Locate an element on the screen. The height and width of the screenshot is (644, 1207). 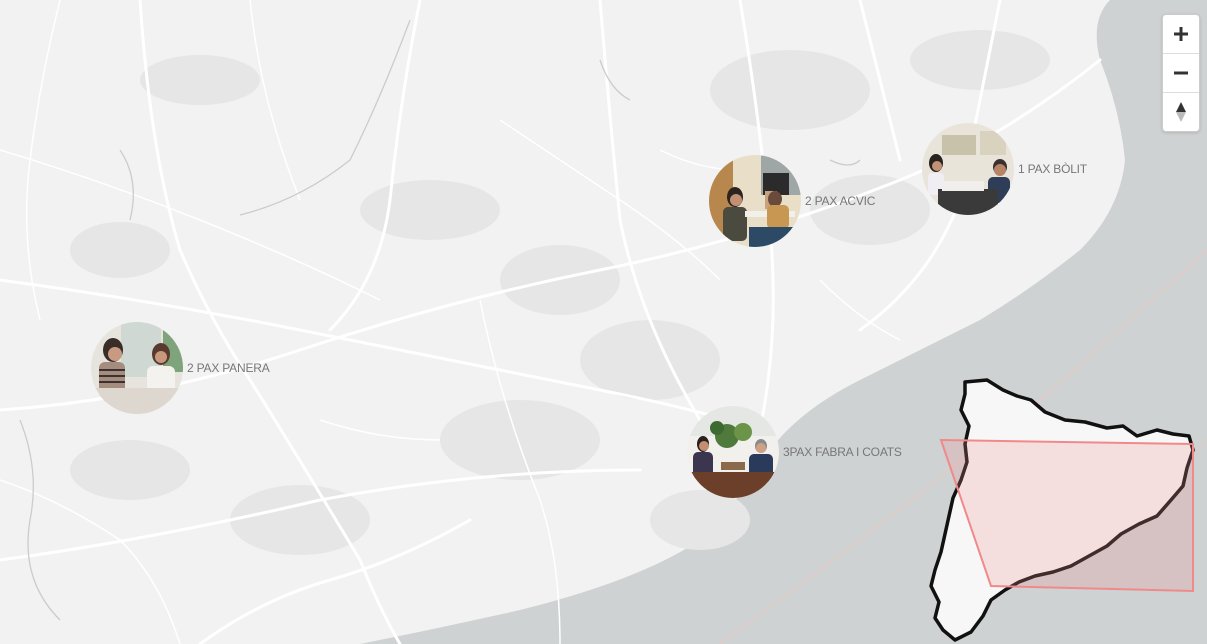
map-marker-acvic: 2 PAX ACVIC is located at coordinates (792, 201).